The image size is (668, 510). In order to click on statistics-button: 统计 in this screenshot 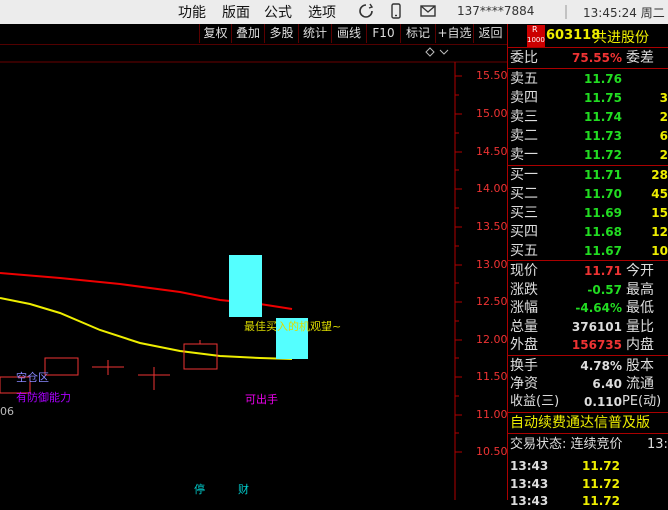, I will do `click(314, 33)`.